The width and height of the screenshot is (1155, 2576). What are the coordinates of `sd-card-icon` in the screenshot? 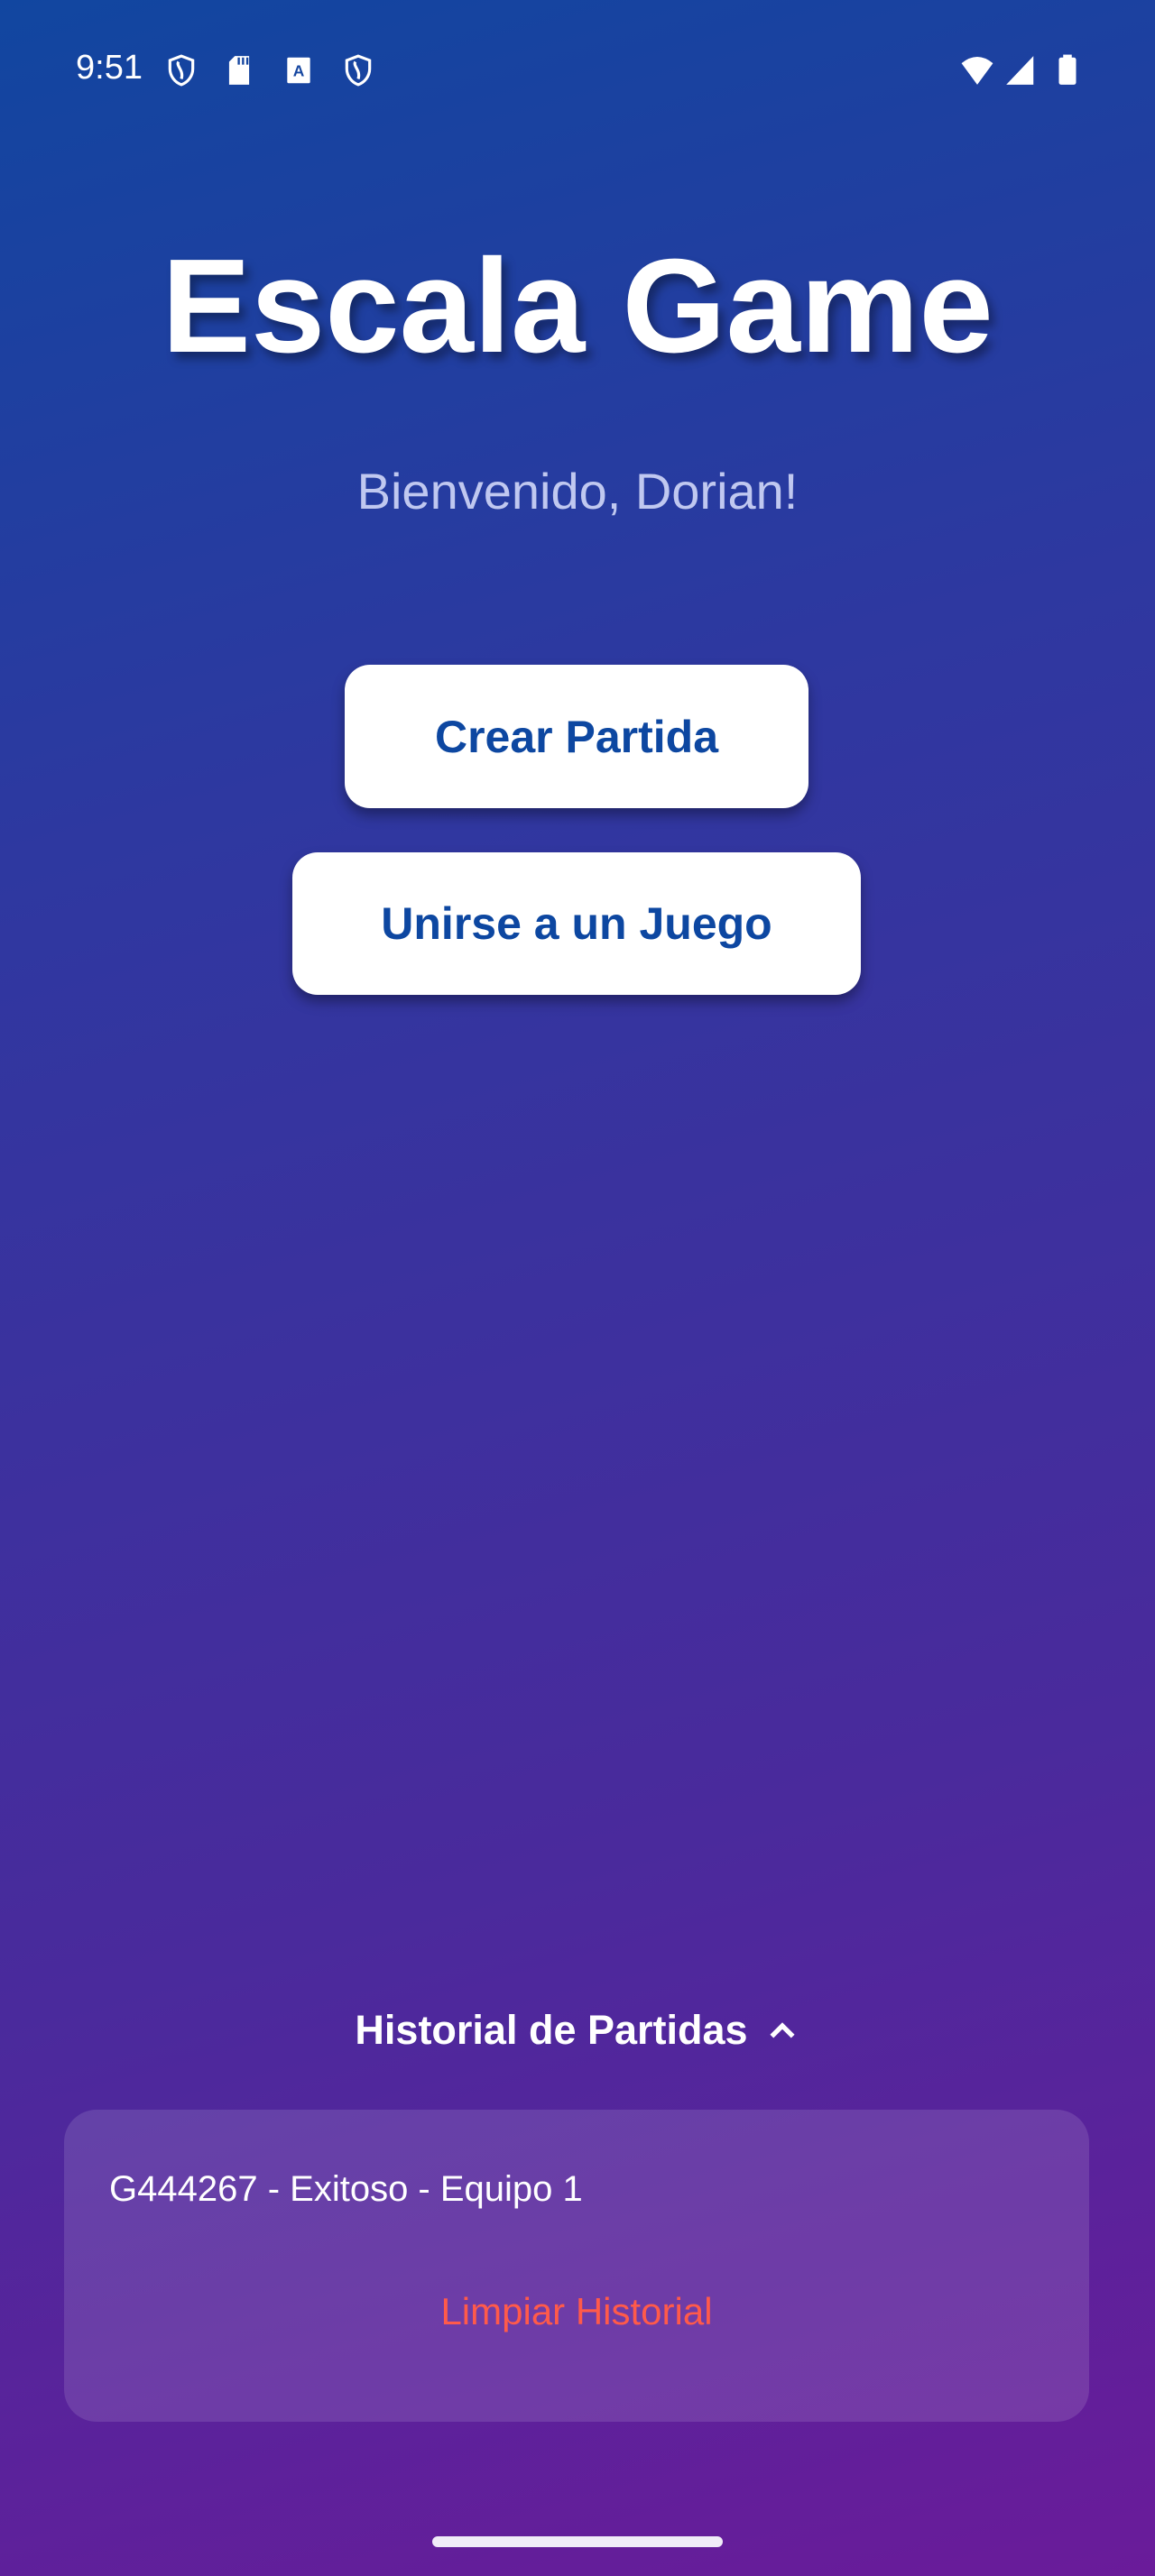 It's located at (239, 70).